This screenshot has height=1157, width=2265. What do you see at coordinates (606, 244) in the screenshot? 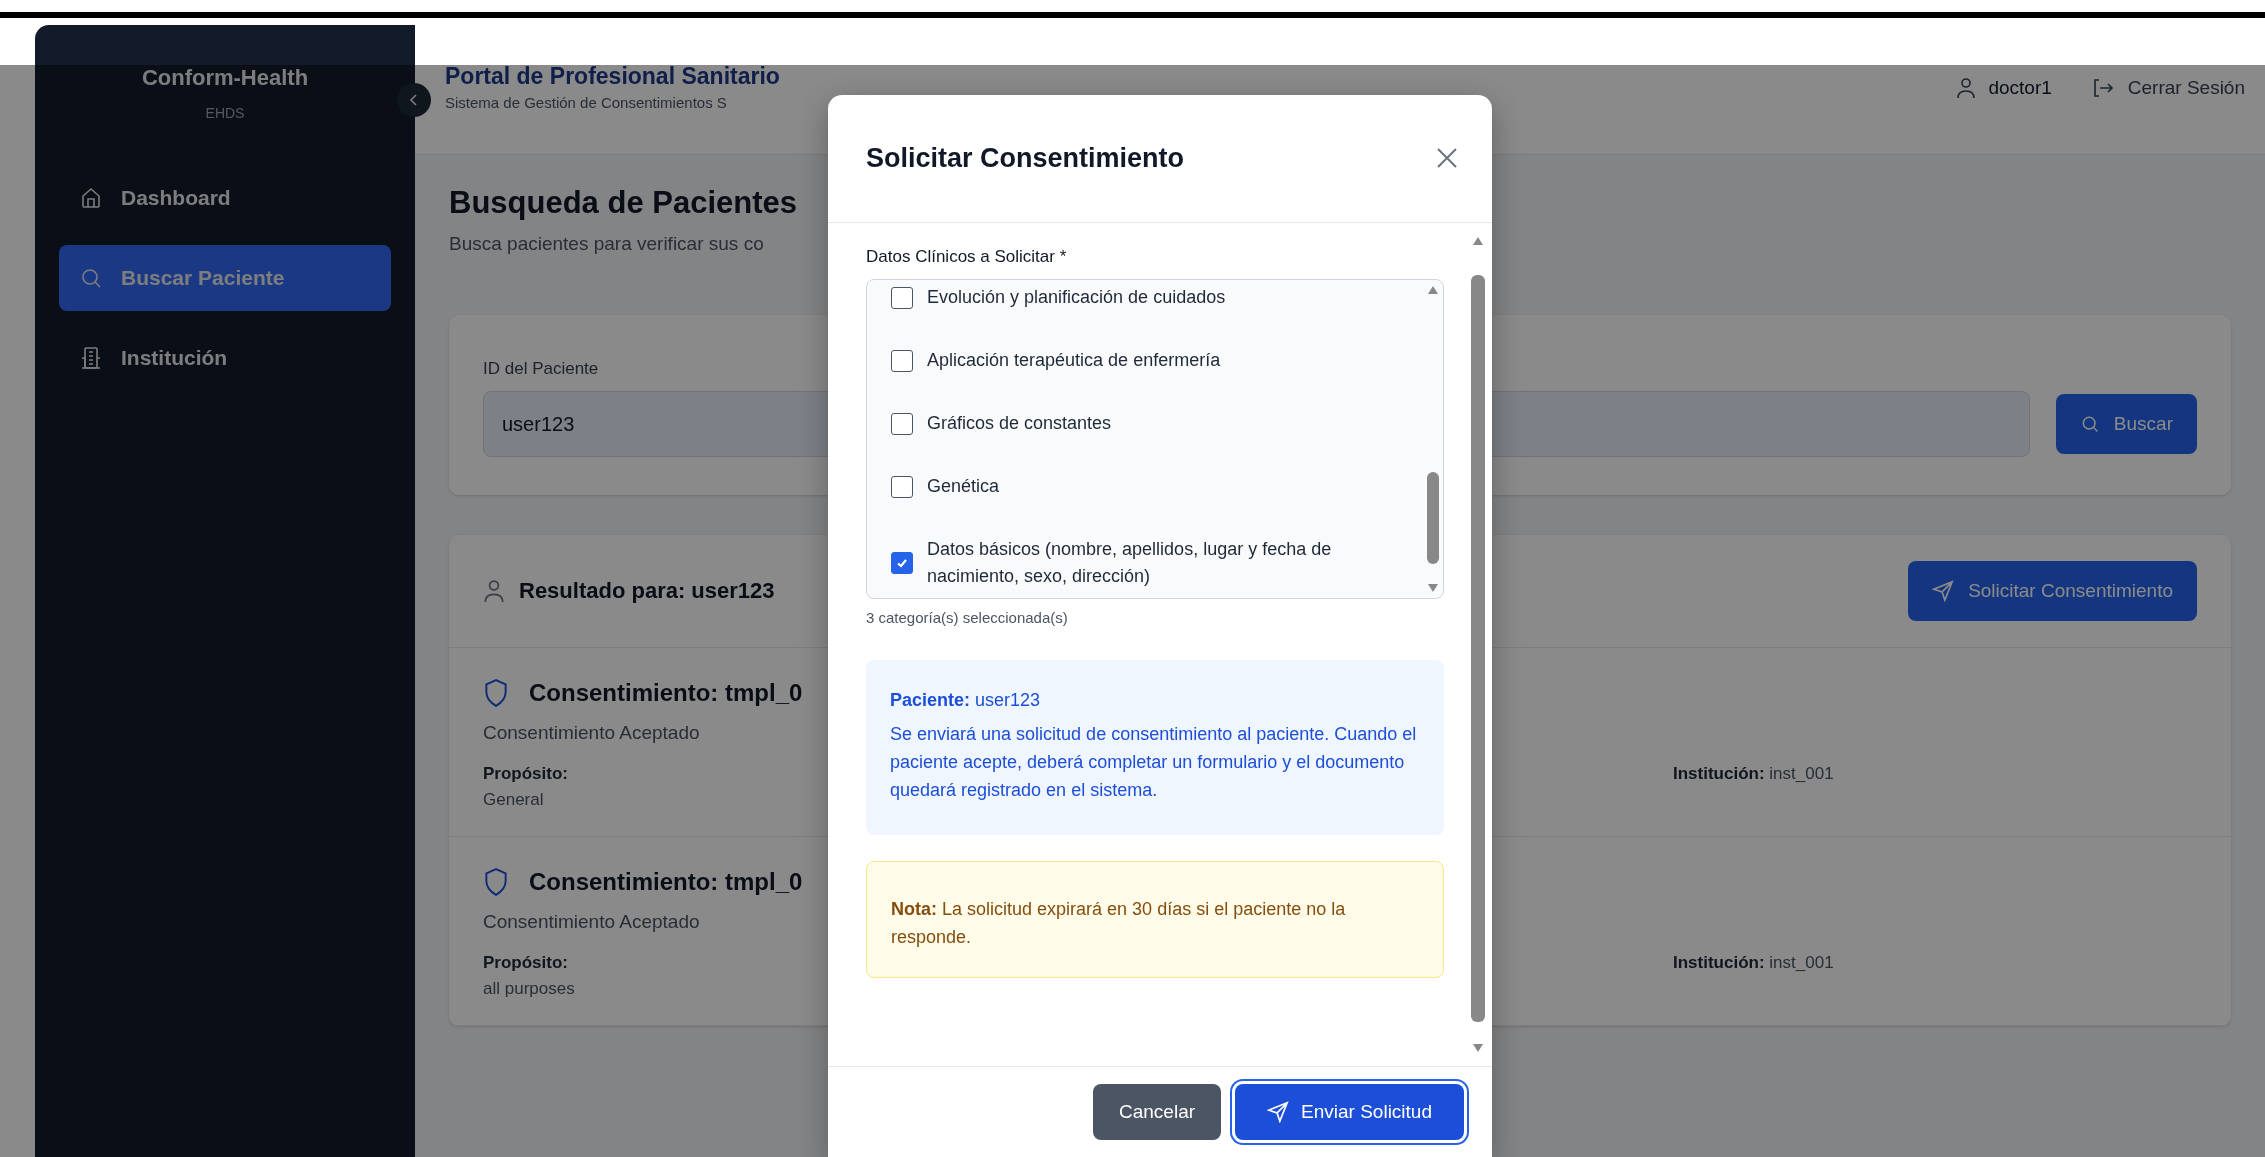
I see `page-subtitle: Busca pacientes para verificar sus co` at bounding box center [606, 244].